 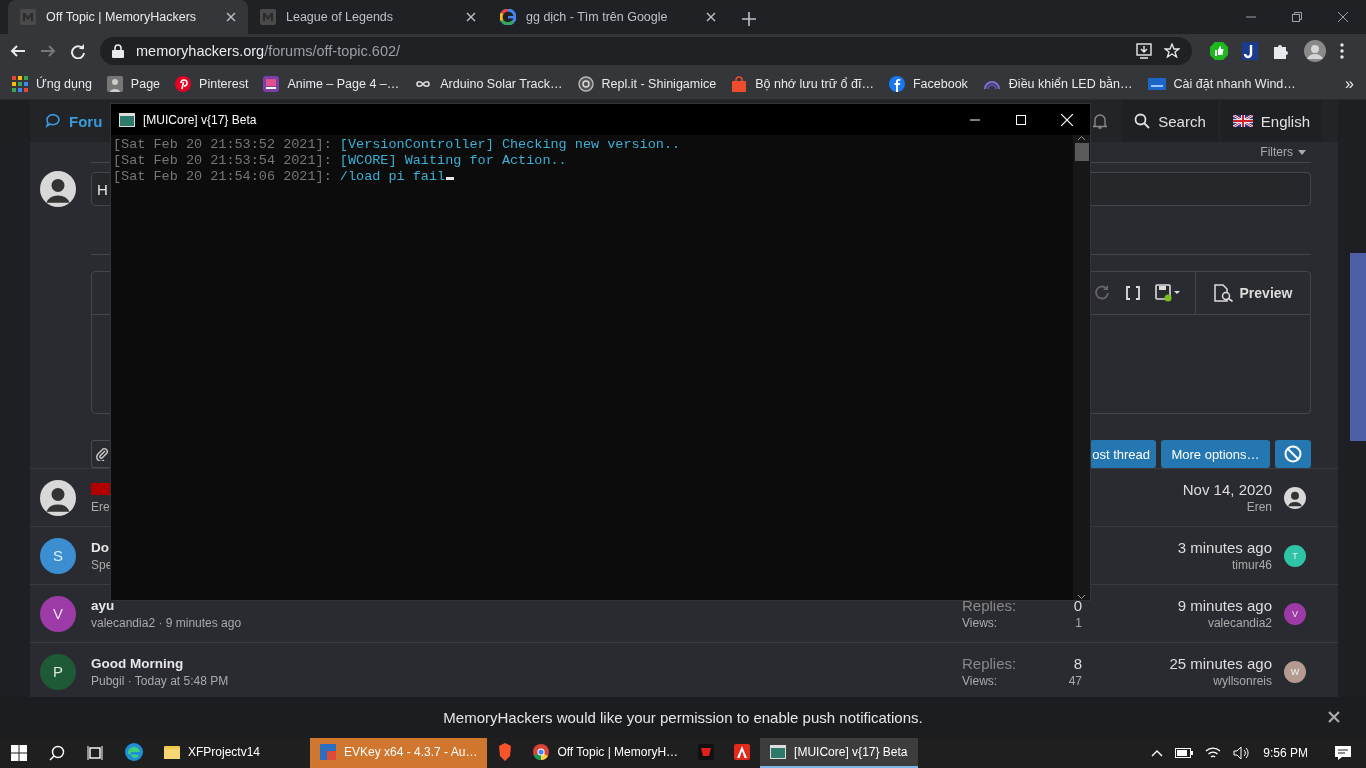 I want to click on puzzle-icon, so click(x=1281, y=51).